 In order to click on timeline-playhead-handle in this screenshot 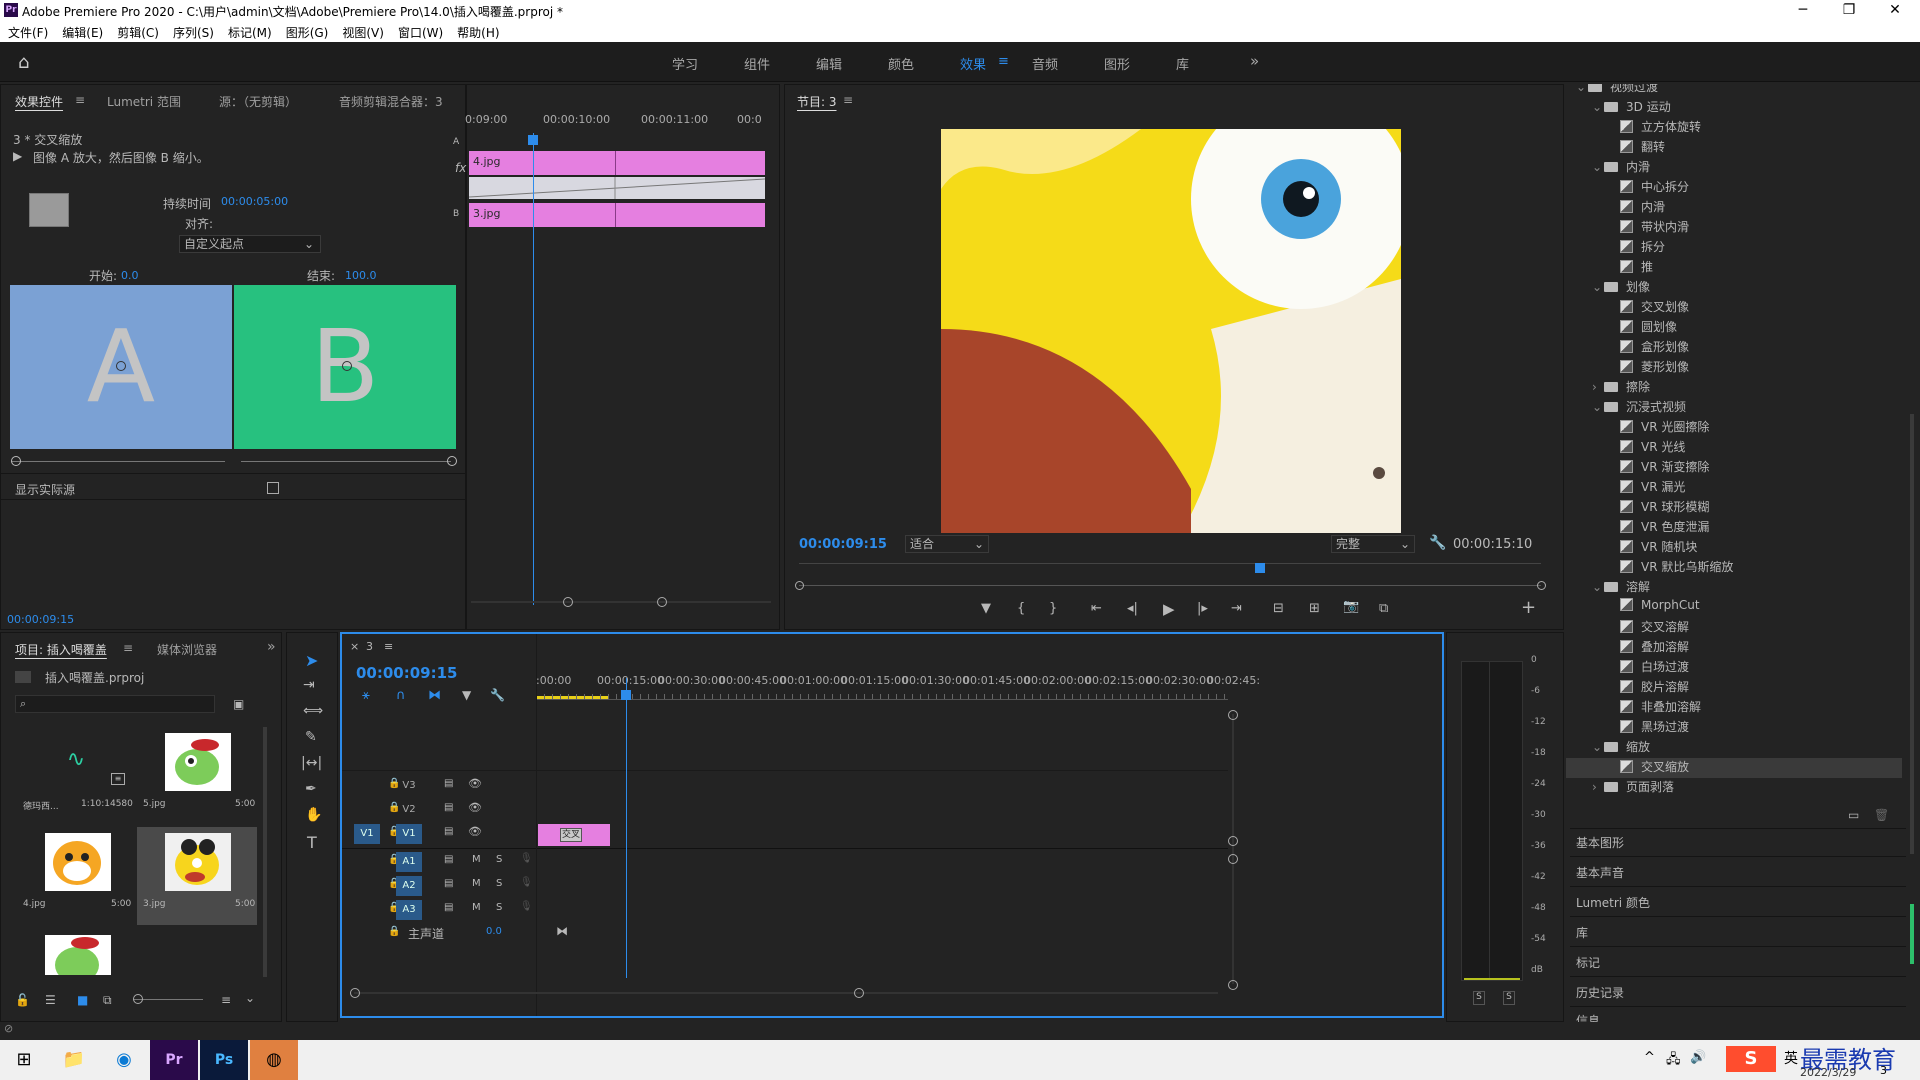, I will do `click(626, 695)`.